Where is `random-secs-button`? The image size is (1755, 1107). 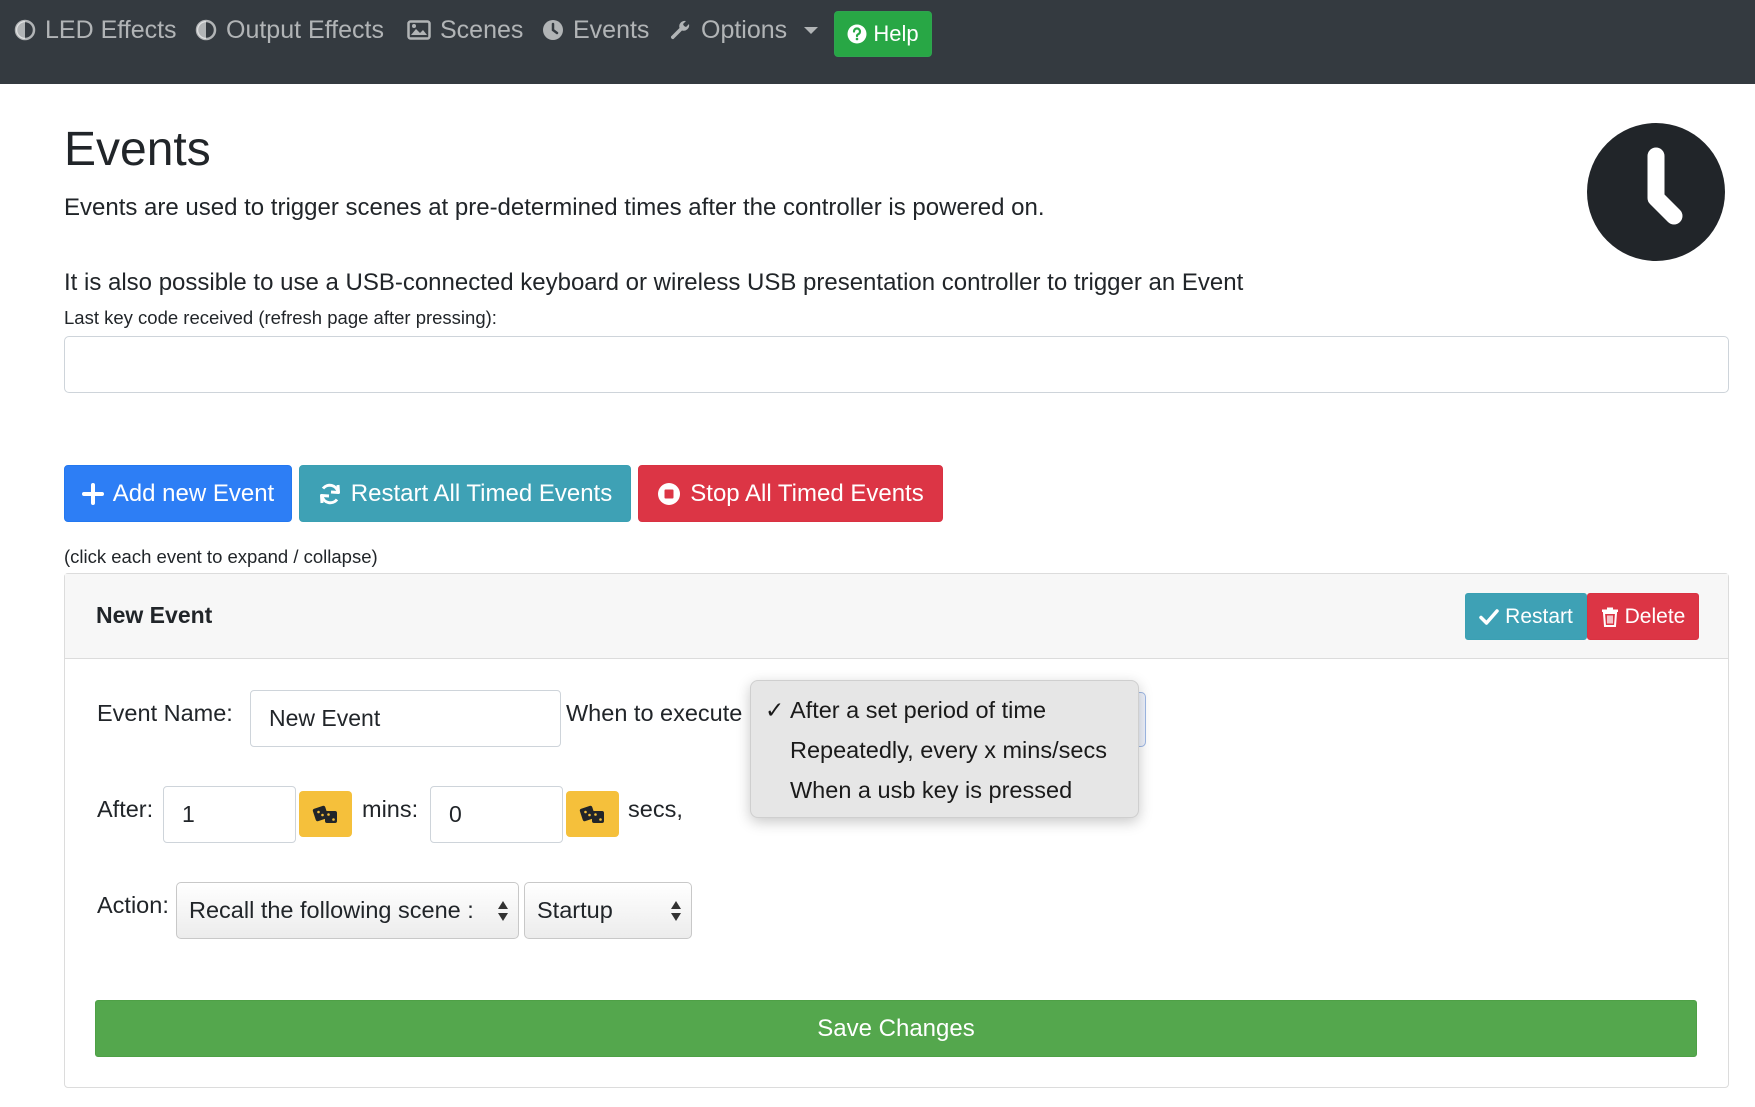 random-secs-button is located at coordinates (592, 814).